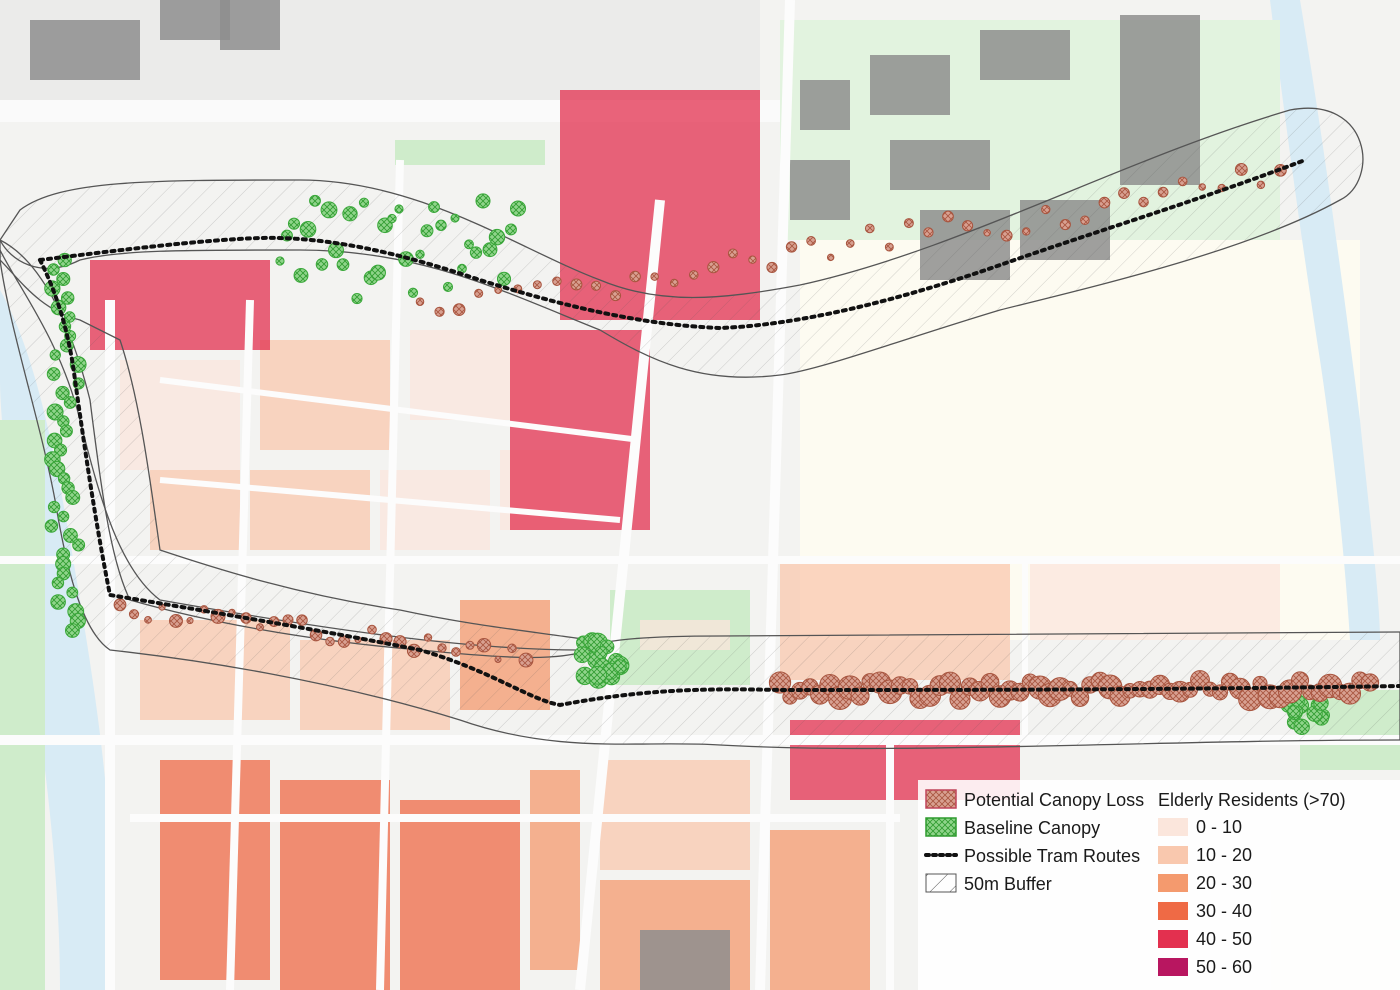  What do you see at coordinates (1054, 800) in the screenshot?
I see `legend-canopy-loss-label: Potential Canopy Loss` at bounding box center [1054, 800].